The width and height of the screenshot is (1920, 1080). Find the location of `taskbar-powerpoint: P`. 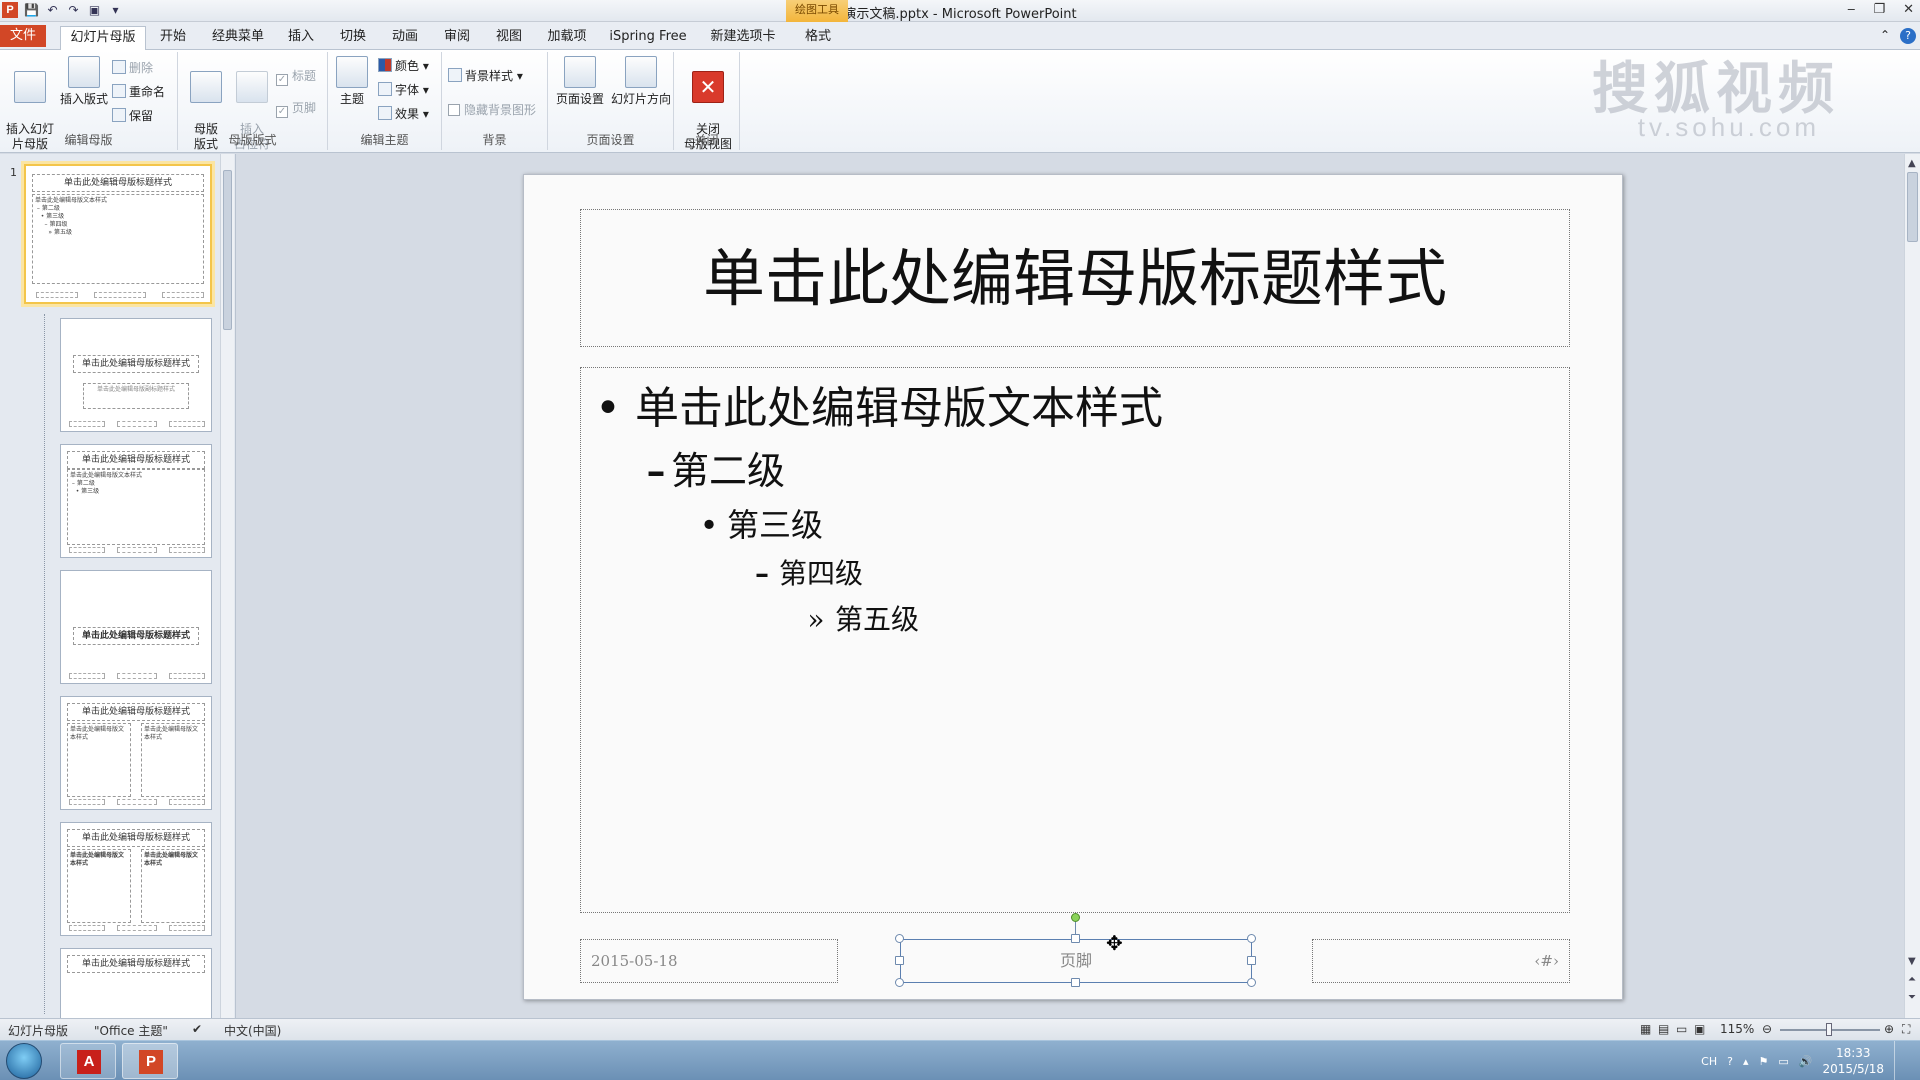

taskbar-powerpoint: P is located at coordinates (150, 1061).